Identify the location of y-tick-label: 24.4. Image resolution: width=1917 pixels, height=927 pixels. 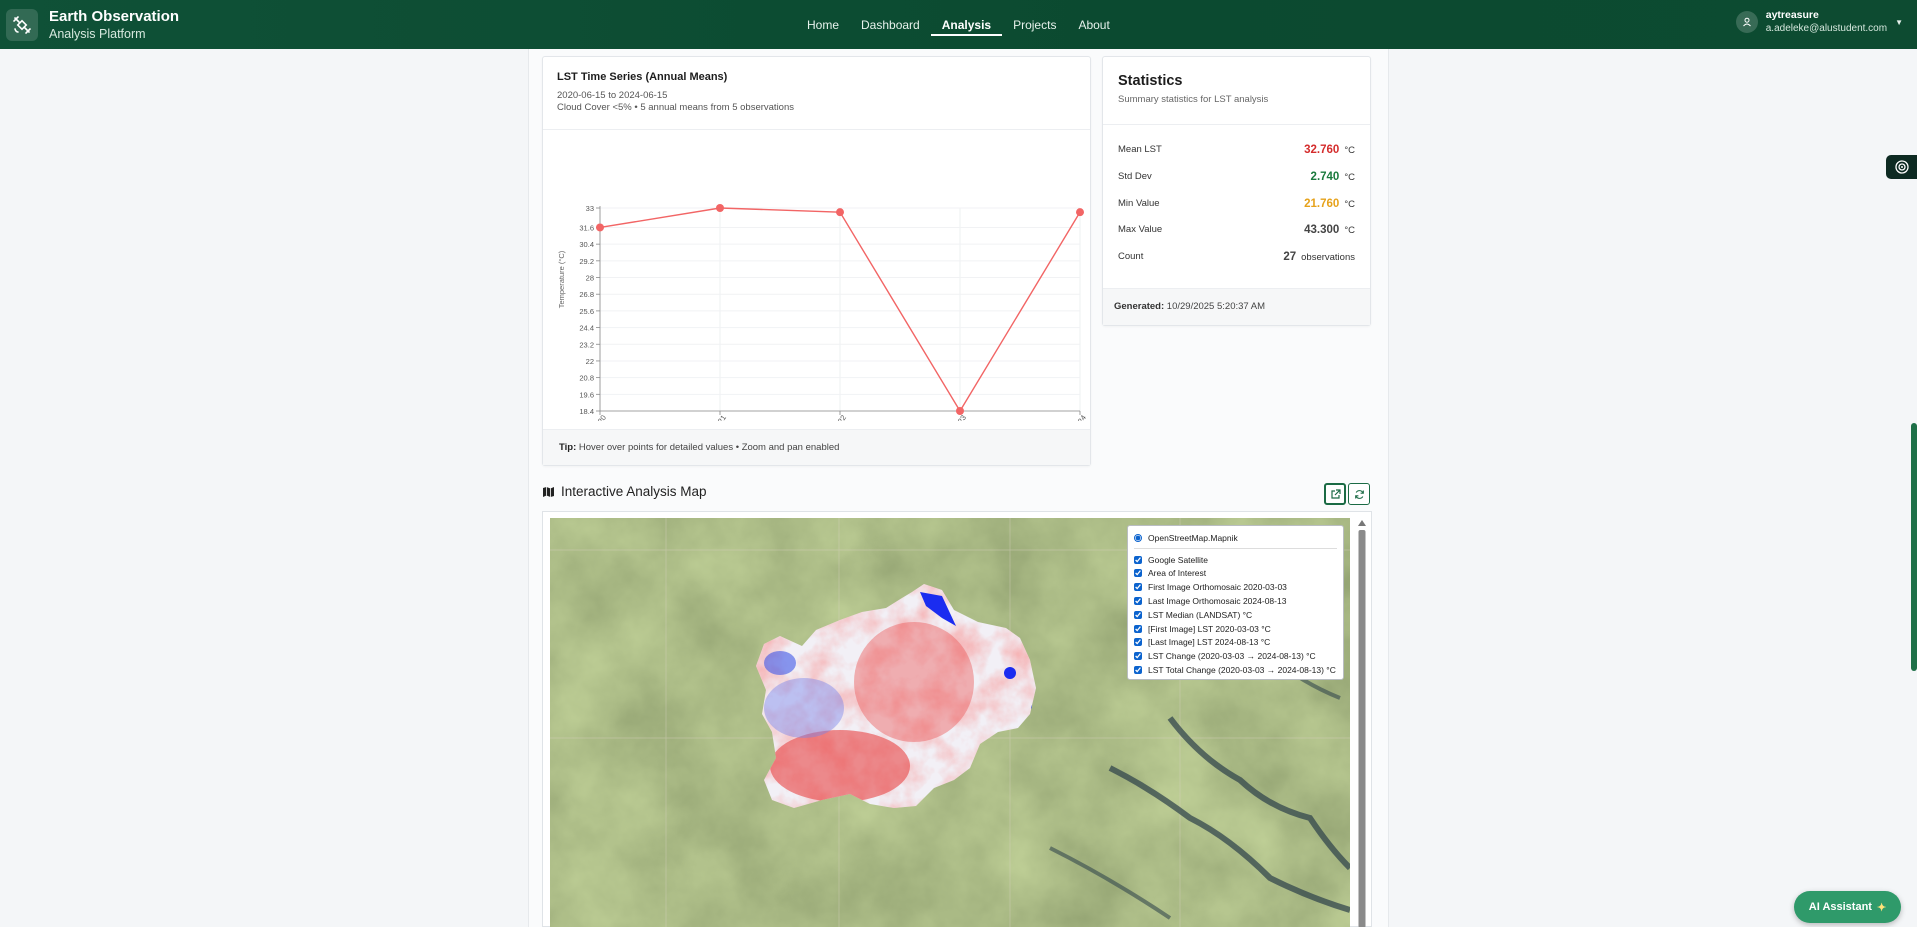
(586, 328).